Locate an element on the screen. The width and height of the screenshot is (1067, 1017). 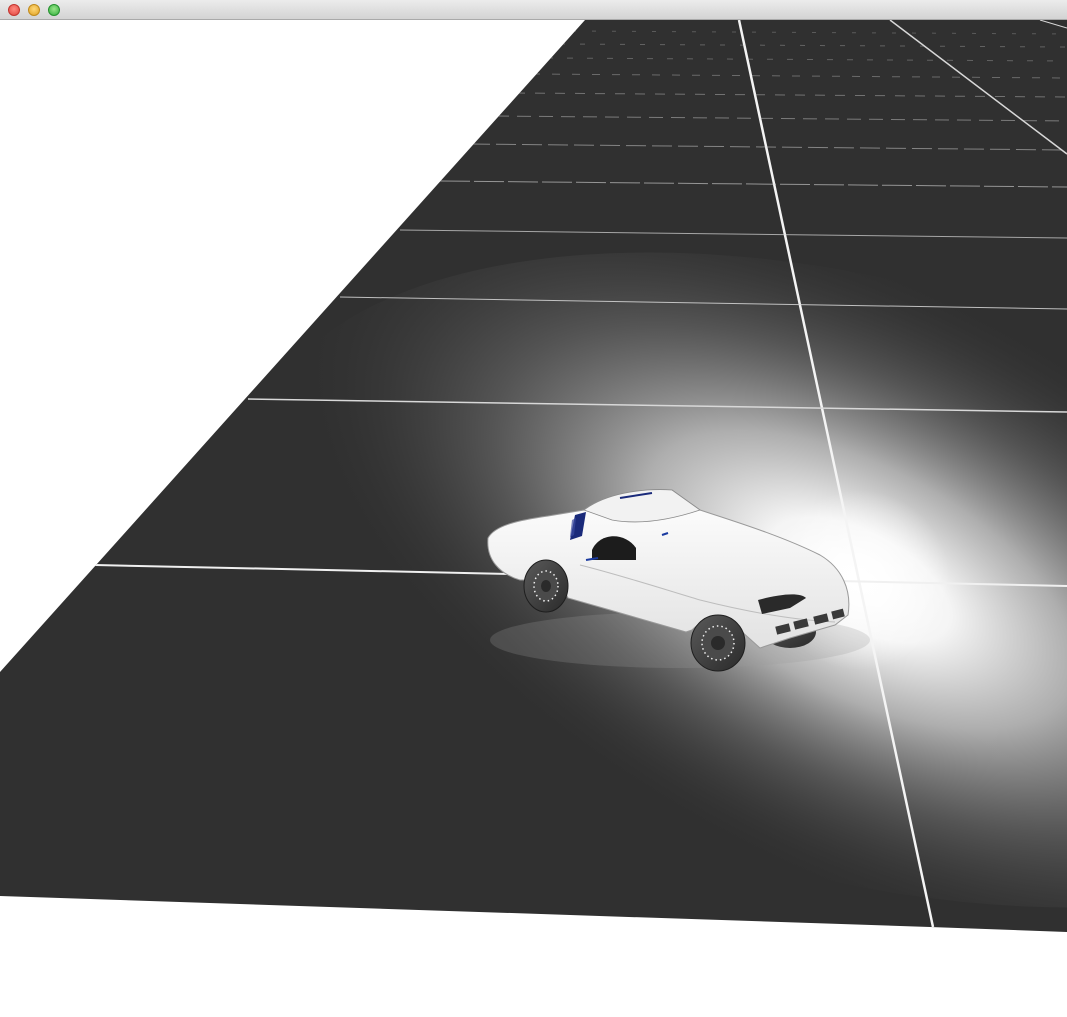
zoom-button is located at coordinates (54, 10).